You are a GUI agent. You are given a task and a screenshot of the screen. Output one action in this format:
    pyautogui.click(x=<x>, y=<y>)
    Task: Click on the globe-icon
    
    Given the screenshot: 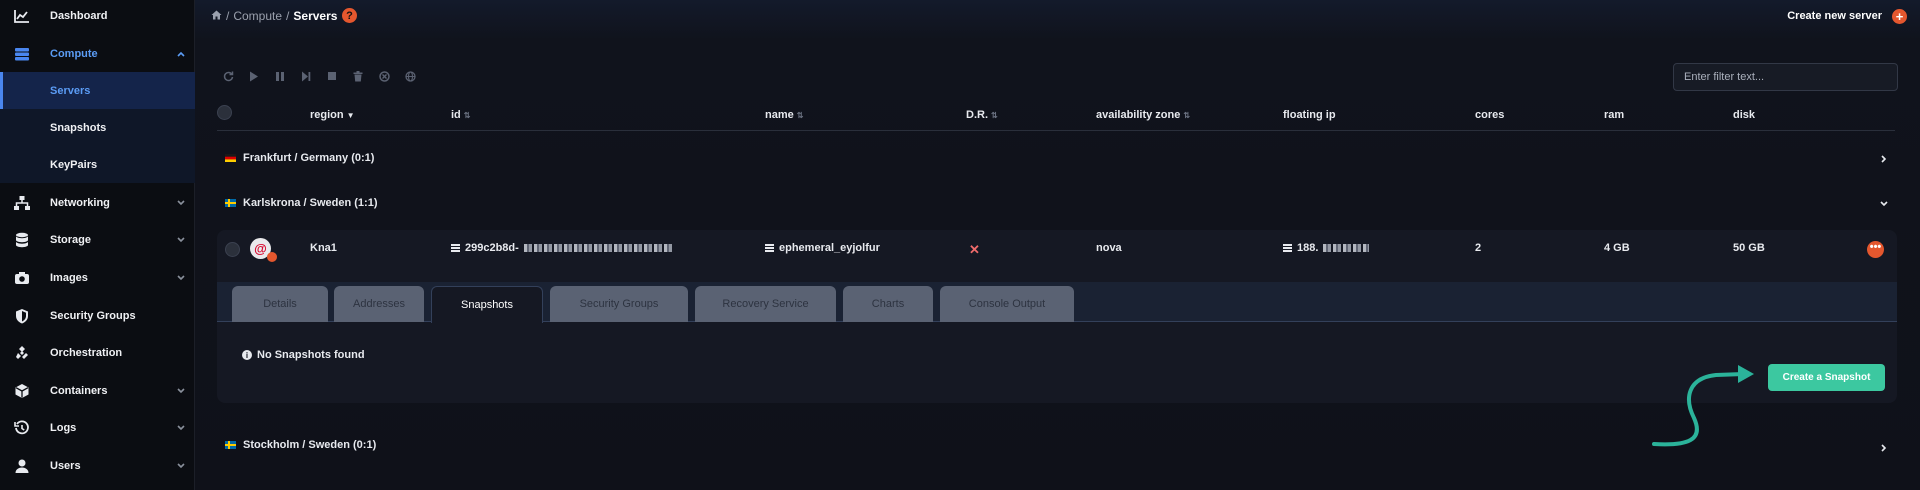 What is the action you would take?
    pyautogui.click(x=410, y=76)
    